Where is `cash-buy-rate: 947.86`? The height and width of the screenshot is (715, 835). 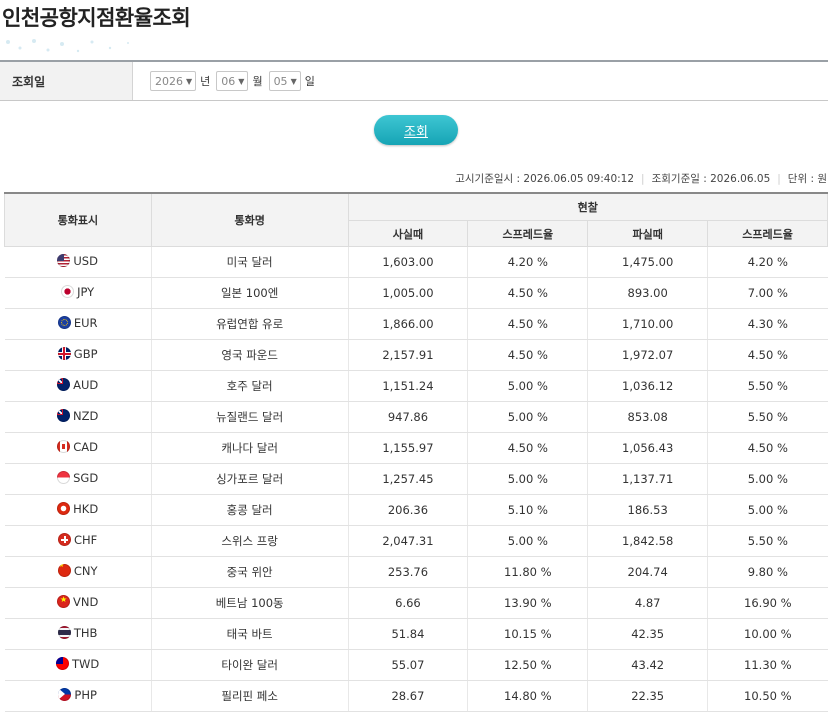
cash-buy-rate: 947.86 is located at coordinates (407, 417).